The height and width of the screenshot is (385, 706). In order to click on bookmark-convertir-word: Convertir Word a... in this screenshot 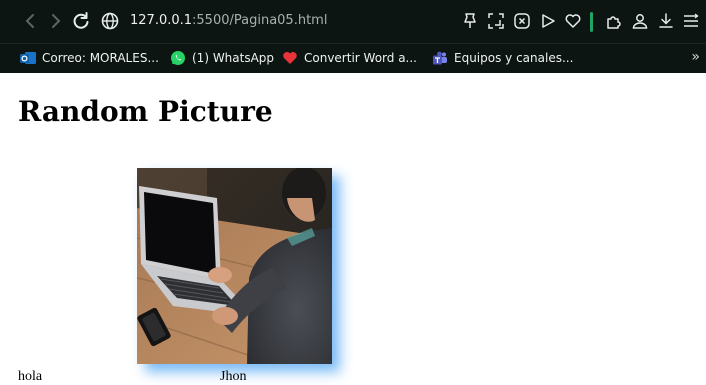, I will do `click(349, 58)`.